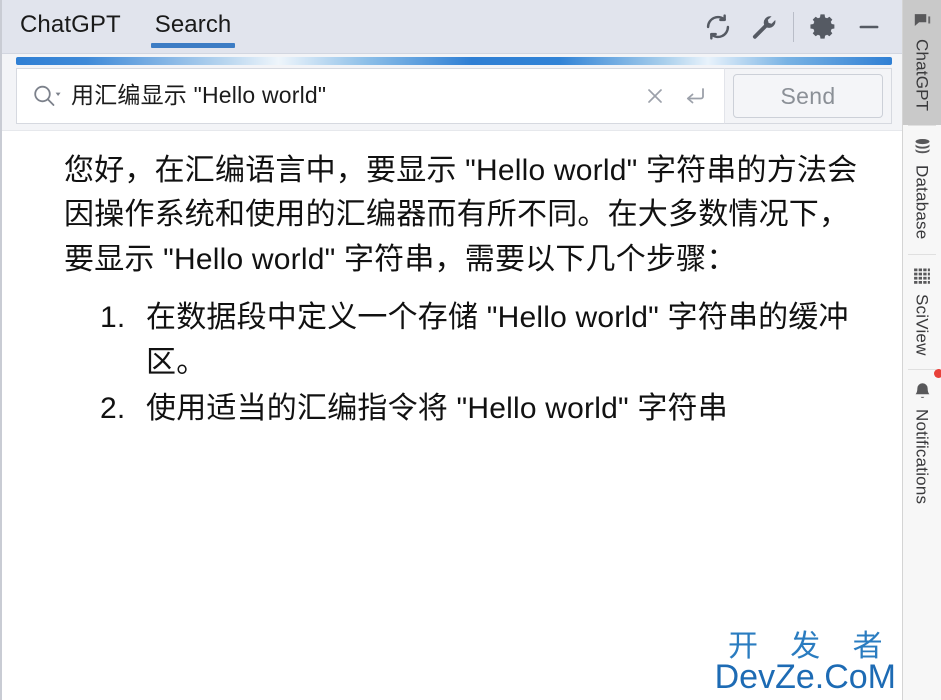 The image size is (941, 700). I want to click on right-tool-sidebar: ChatGPT Database SciView Notifications, so click(921, 350).